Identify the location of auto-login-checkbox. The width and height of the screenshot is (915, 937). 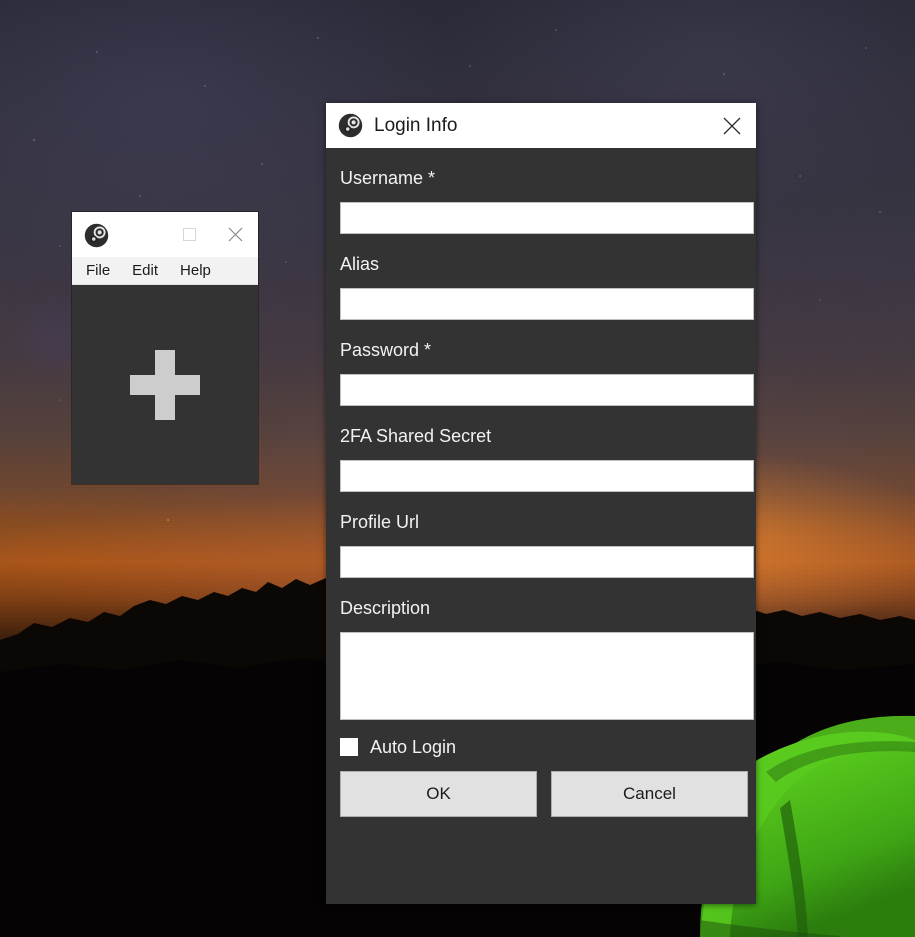
(349, 747).